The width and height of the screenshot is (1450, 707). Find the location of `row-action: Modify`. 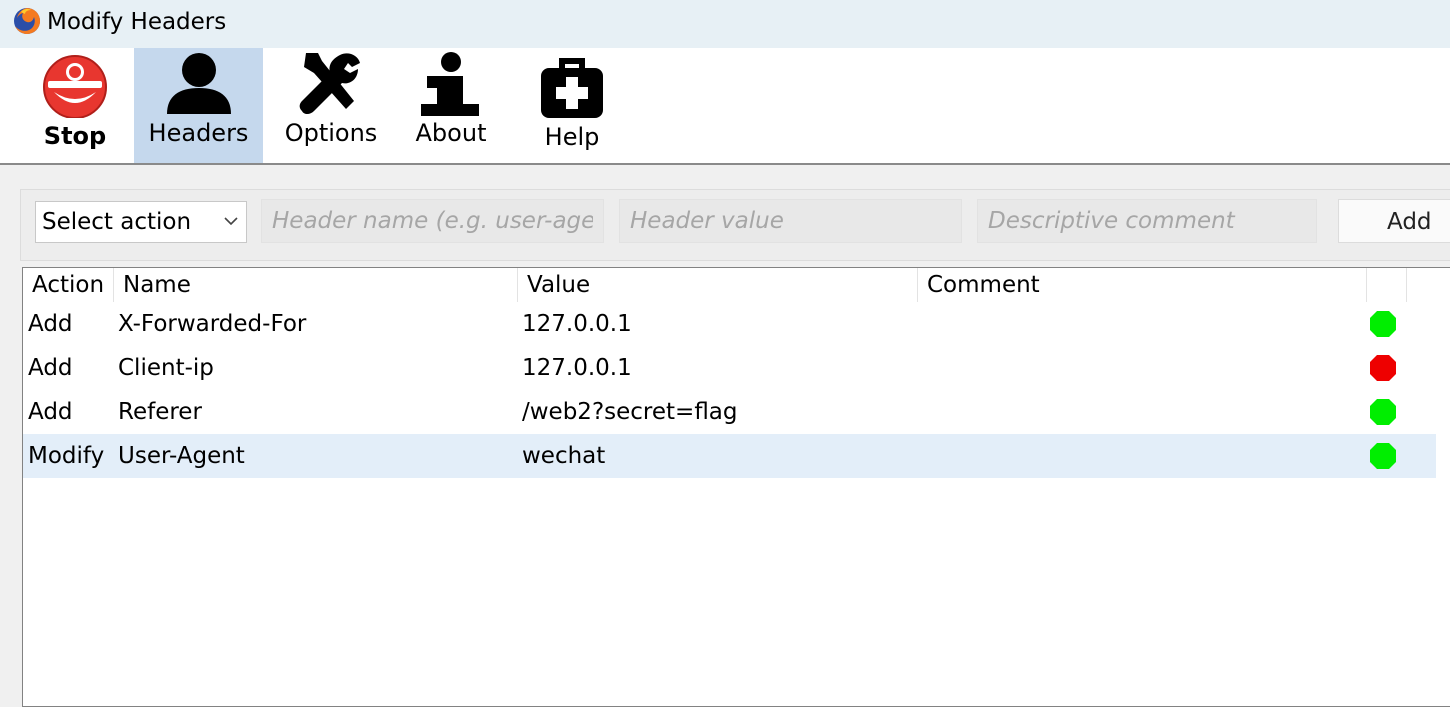

row-action: Modify is located at coordinates (66, 456).